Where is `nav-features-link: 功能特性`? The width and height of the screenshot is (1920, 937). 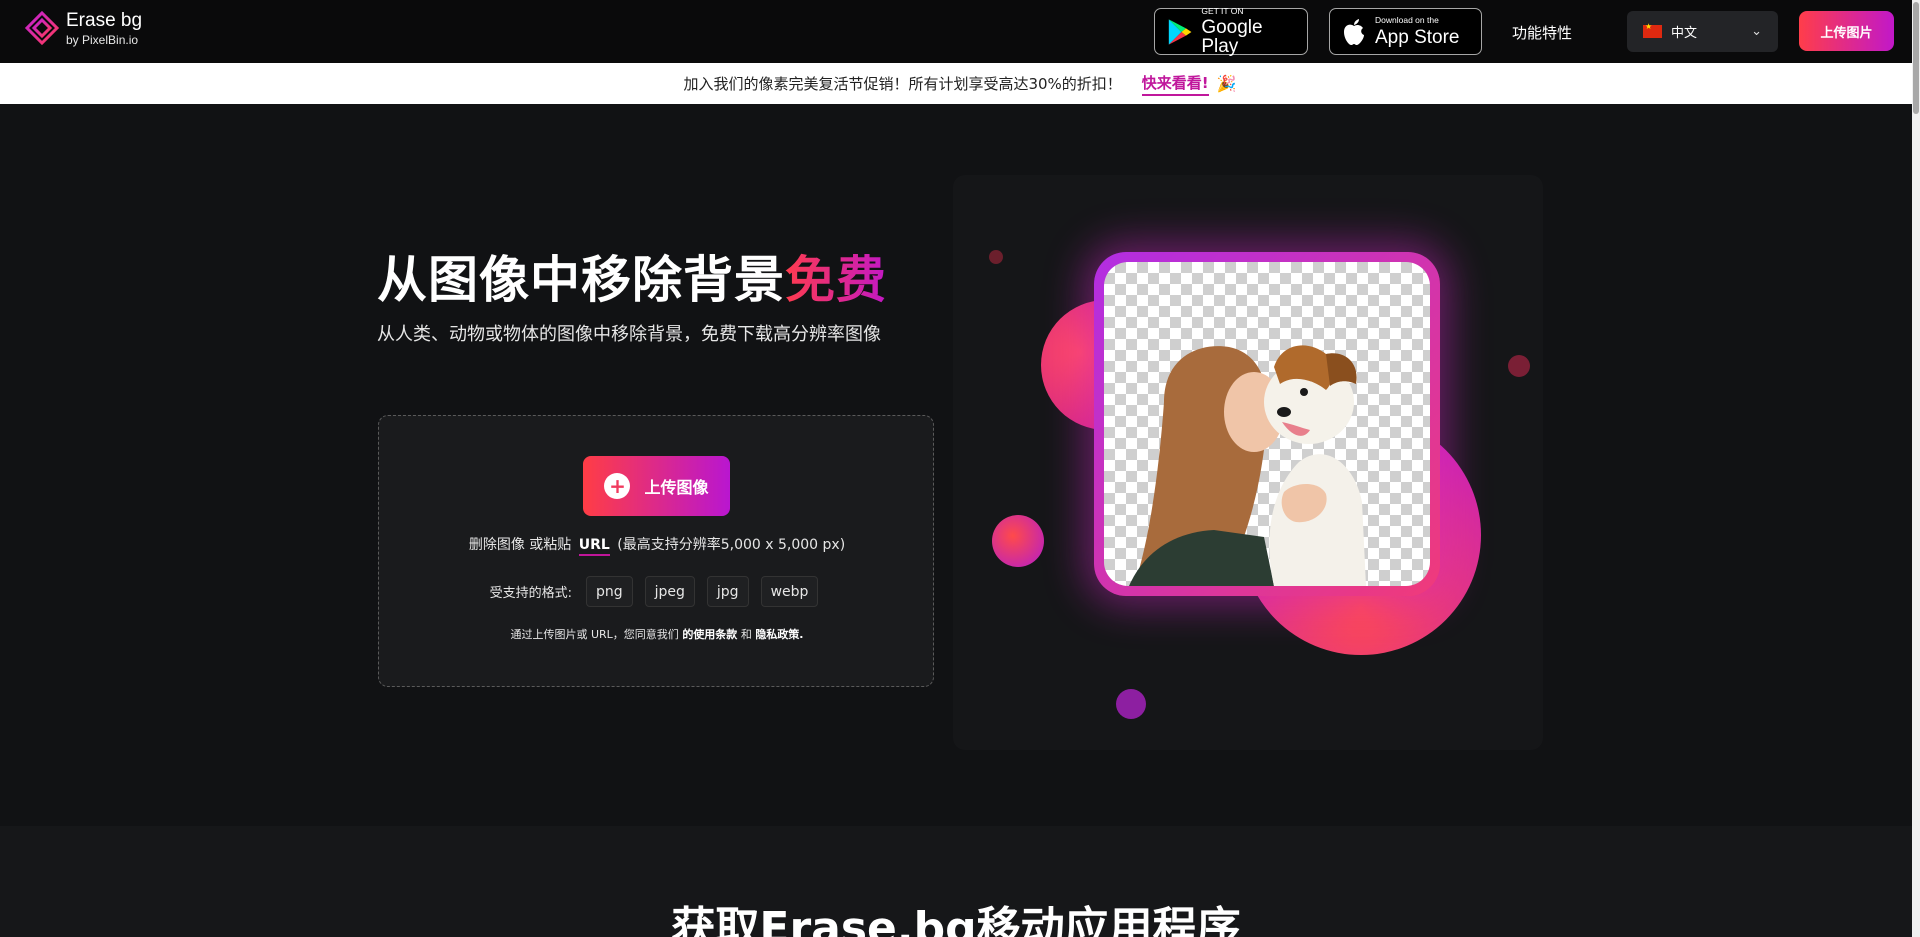
nav-features-link: 功能特性 is located at coordinates (1542, 32).